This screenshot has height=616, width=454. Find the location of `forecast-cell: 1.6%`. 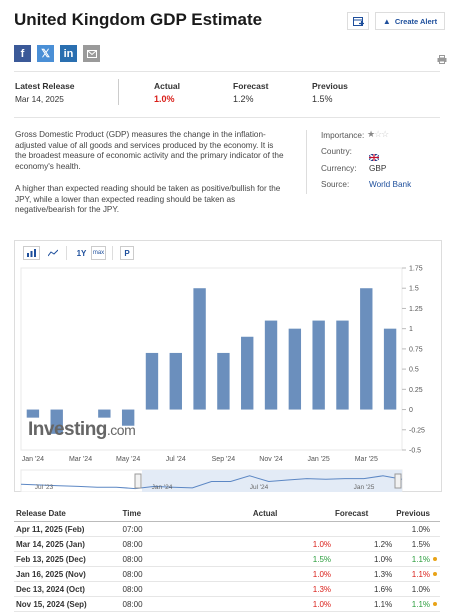

forecast-cell: 1.6% is located at coordinates (364, 589).